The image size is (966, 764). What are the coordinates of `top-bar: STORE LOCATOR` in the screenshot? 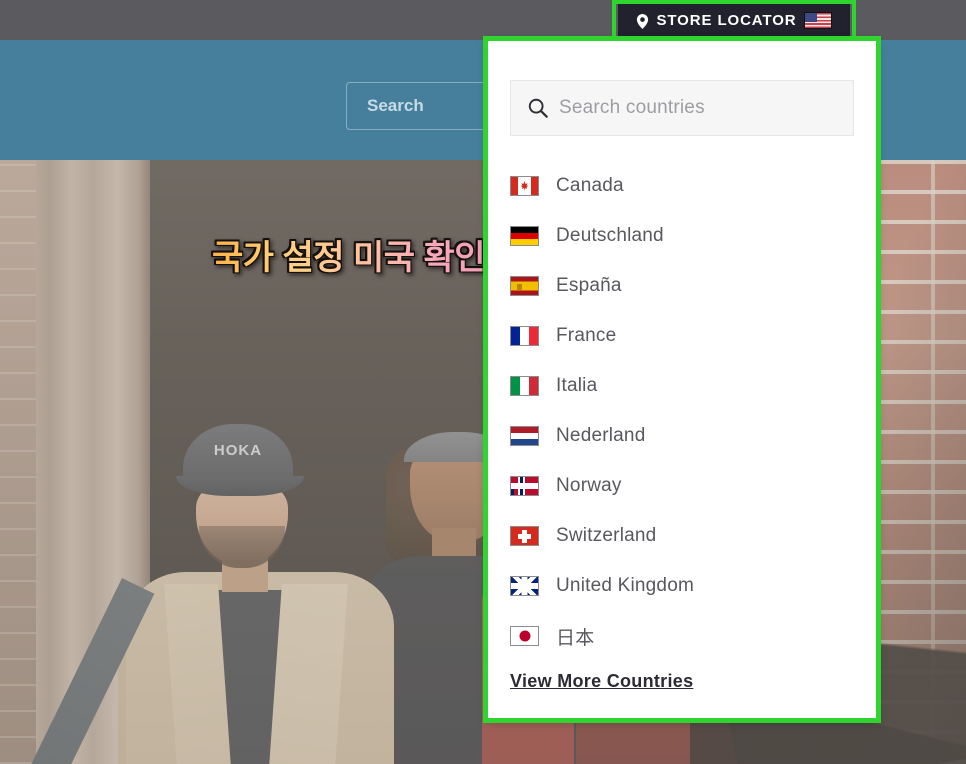 It's located at (483, 20).